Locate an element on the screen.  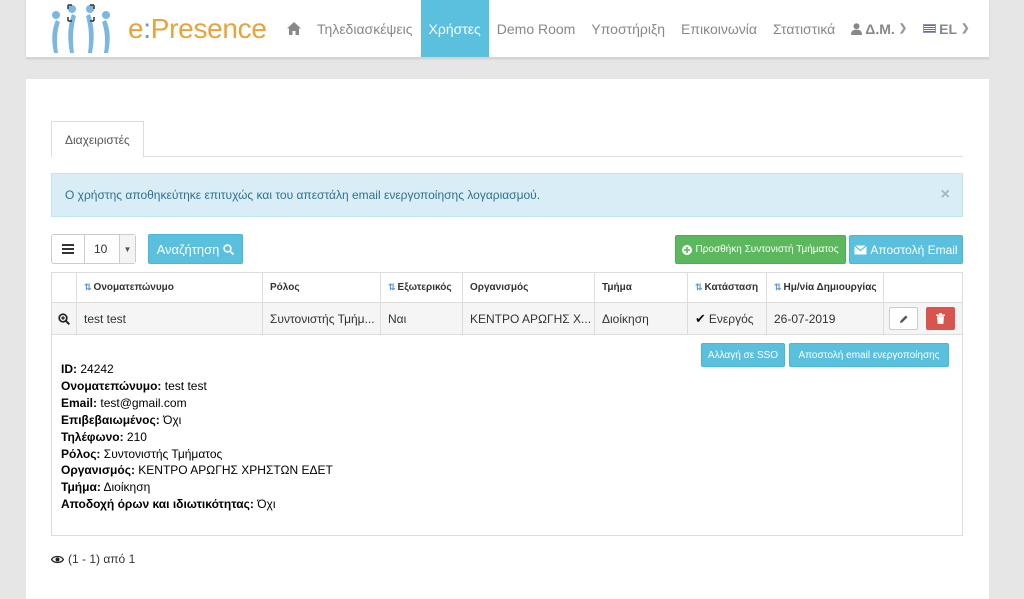
flag-icon is located at coordinates (930, 28).